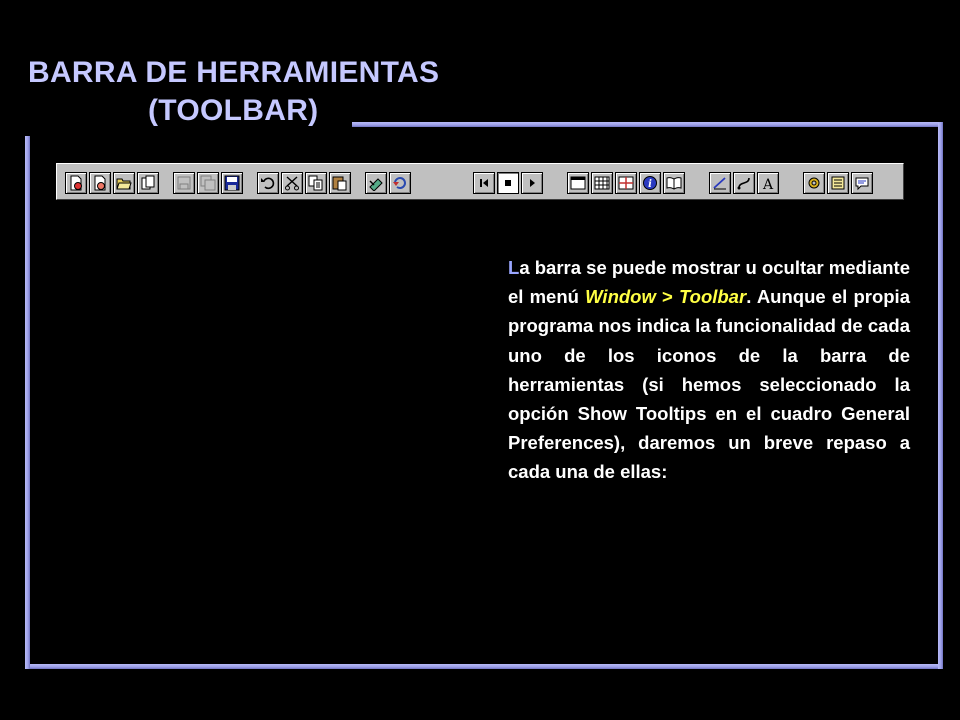  Describe the element at coordinates (27, 402) in the screenshot. I see `frame-left-line` at that location.